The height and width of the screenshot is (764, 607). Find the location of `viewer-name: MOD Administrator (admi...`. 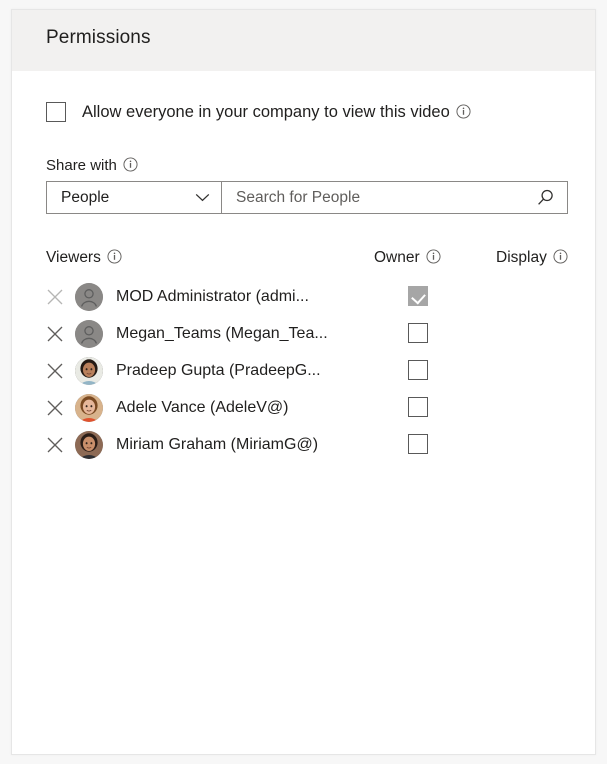

viewer-name: MOD Administrator (admi... is located at coordinates (212, 296).